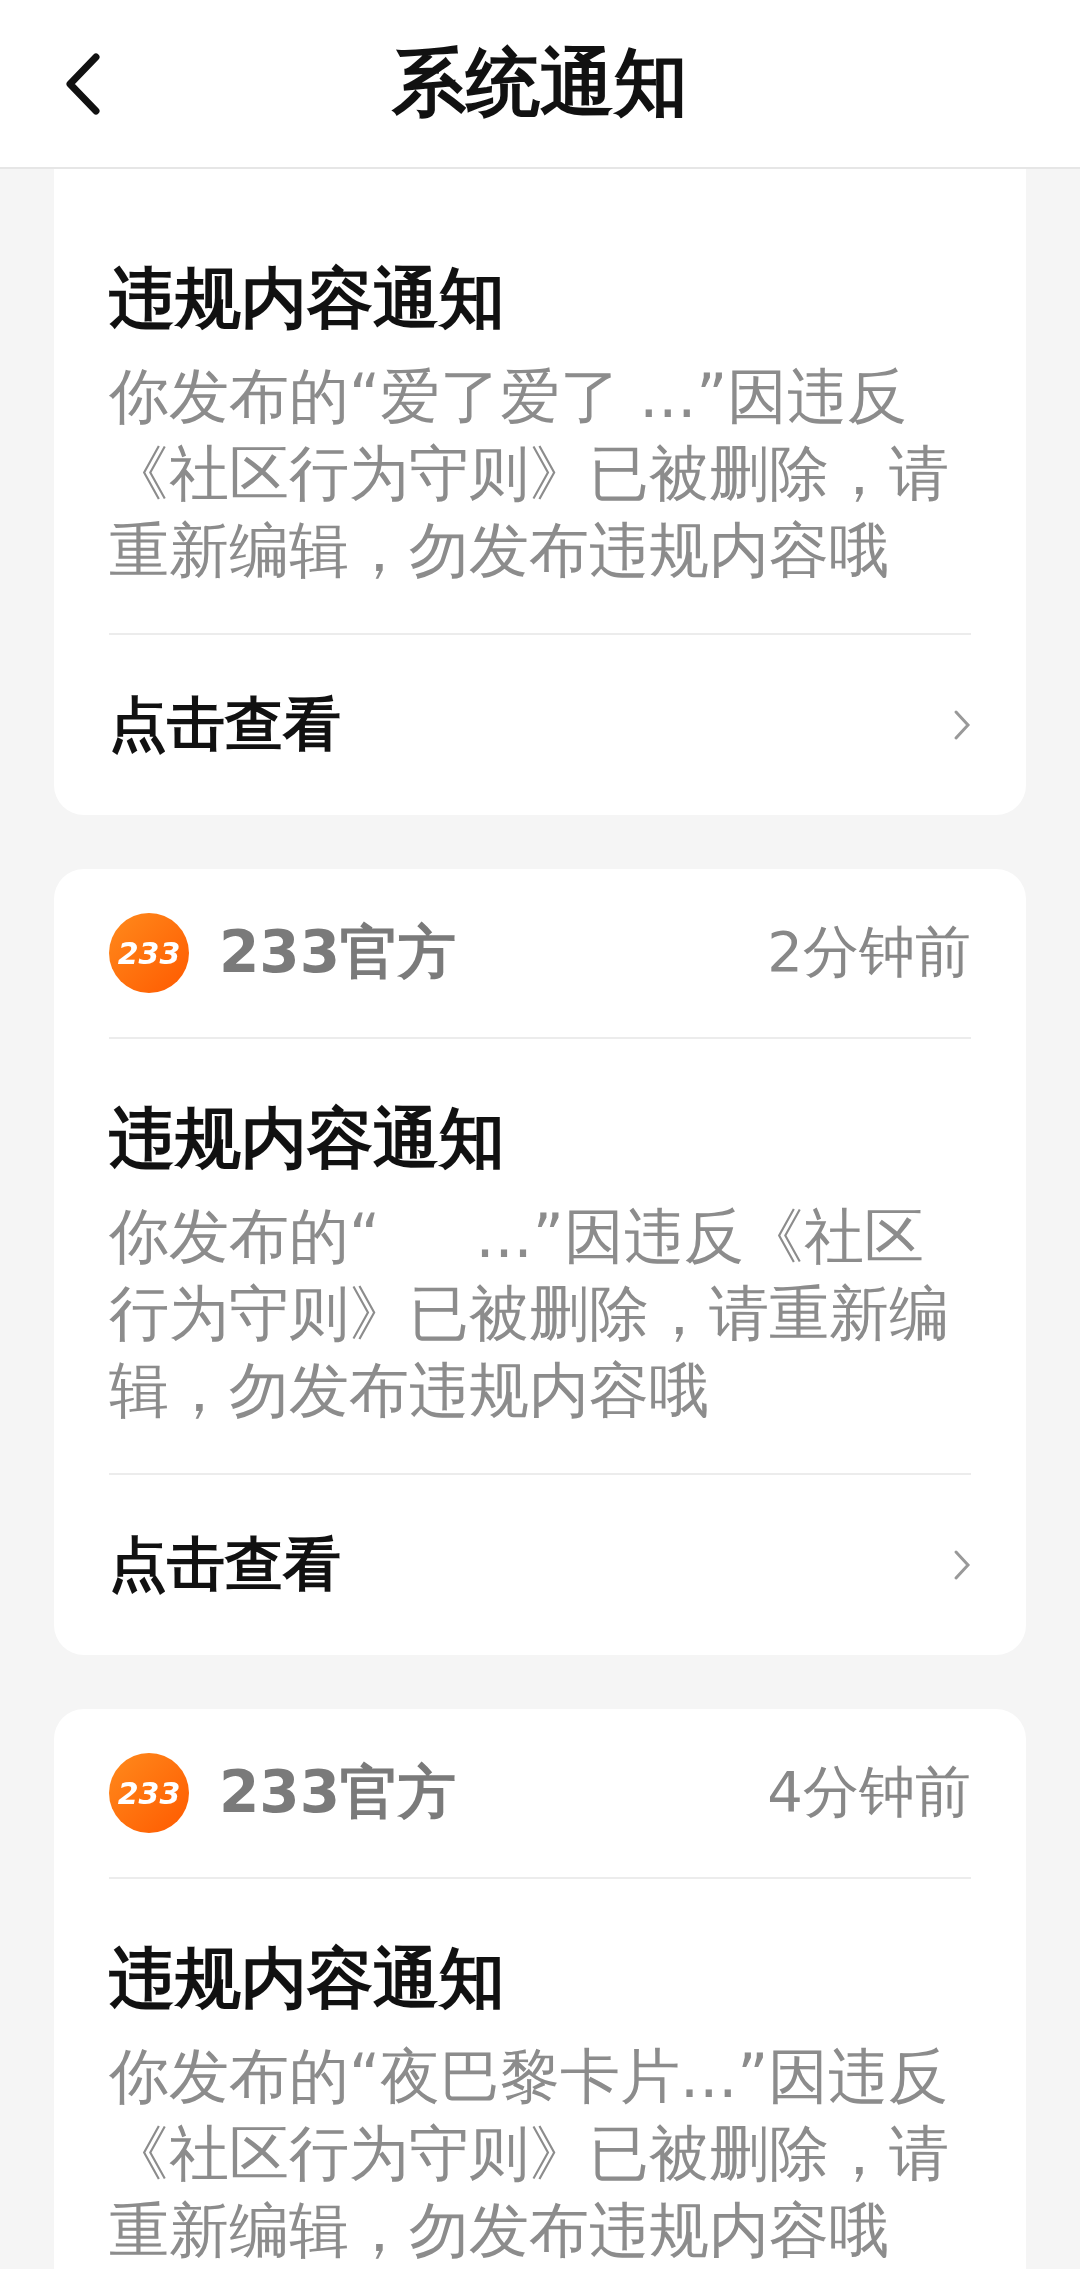 The height and width of the screenshot is (2269, 1080). What do you see at coordinates (869, 952) in the screenshot?
I see `timestamp: 2分钟前` at bounding box center [869, 952].